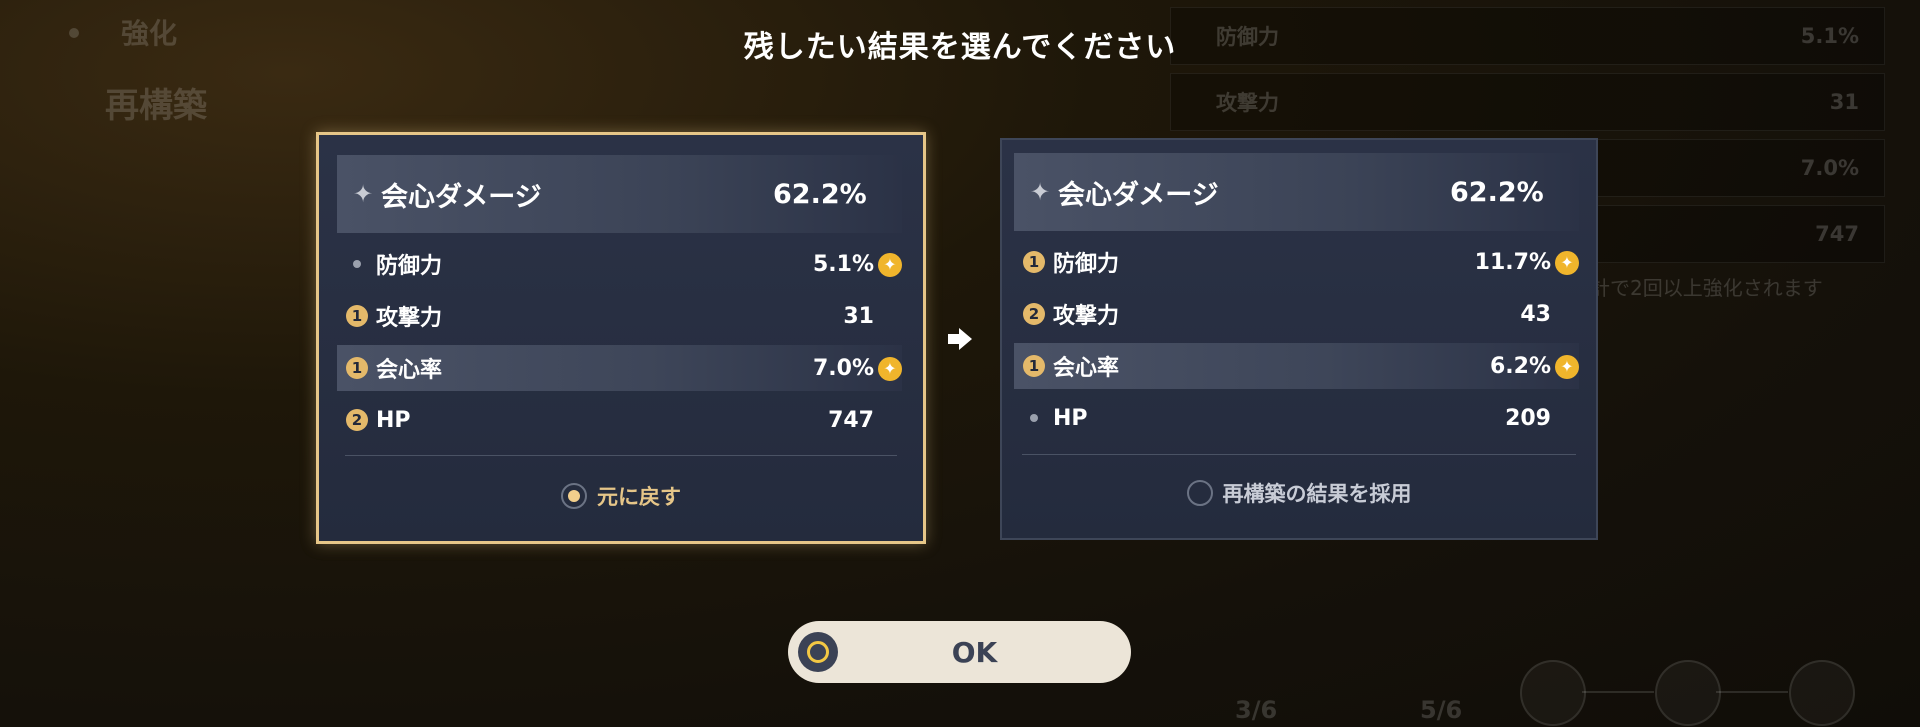 This screenshot has width=1920, height=727. I want to click on substat-value: 43, so click(1535, 314).